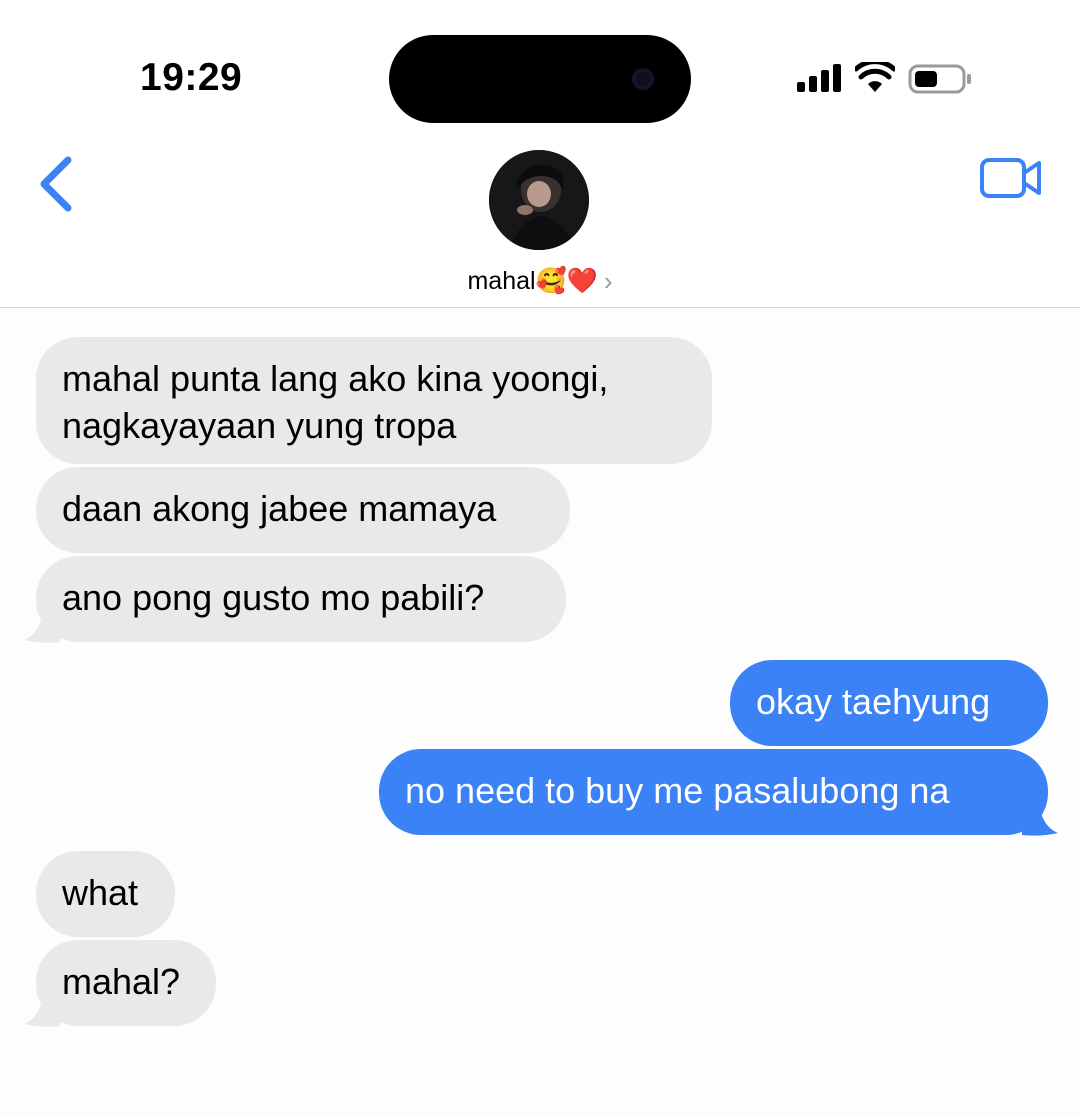 This screenshot has width=1080, height=1116. What do you see at coordinates (819, 78) in the screenshot?
I see `cellular-signal-icon` at bounding box center [819, 78].